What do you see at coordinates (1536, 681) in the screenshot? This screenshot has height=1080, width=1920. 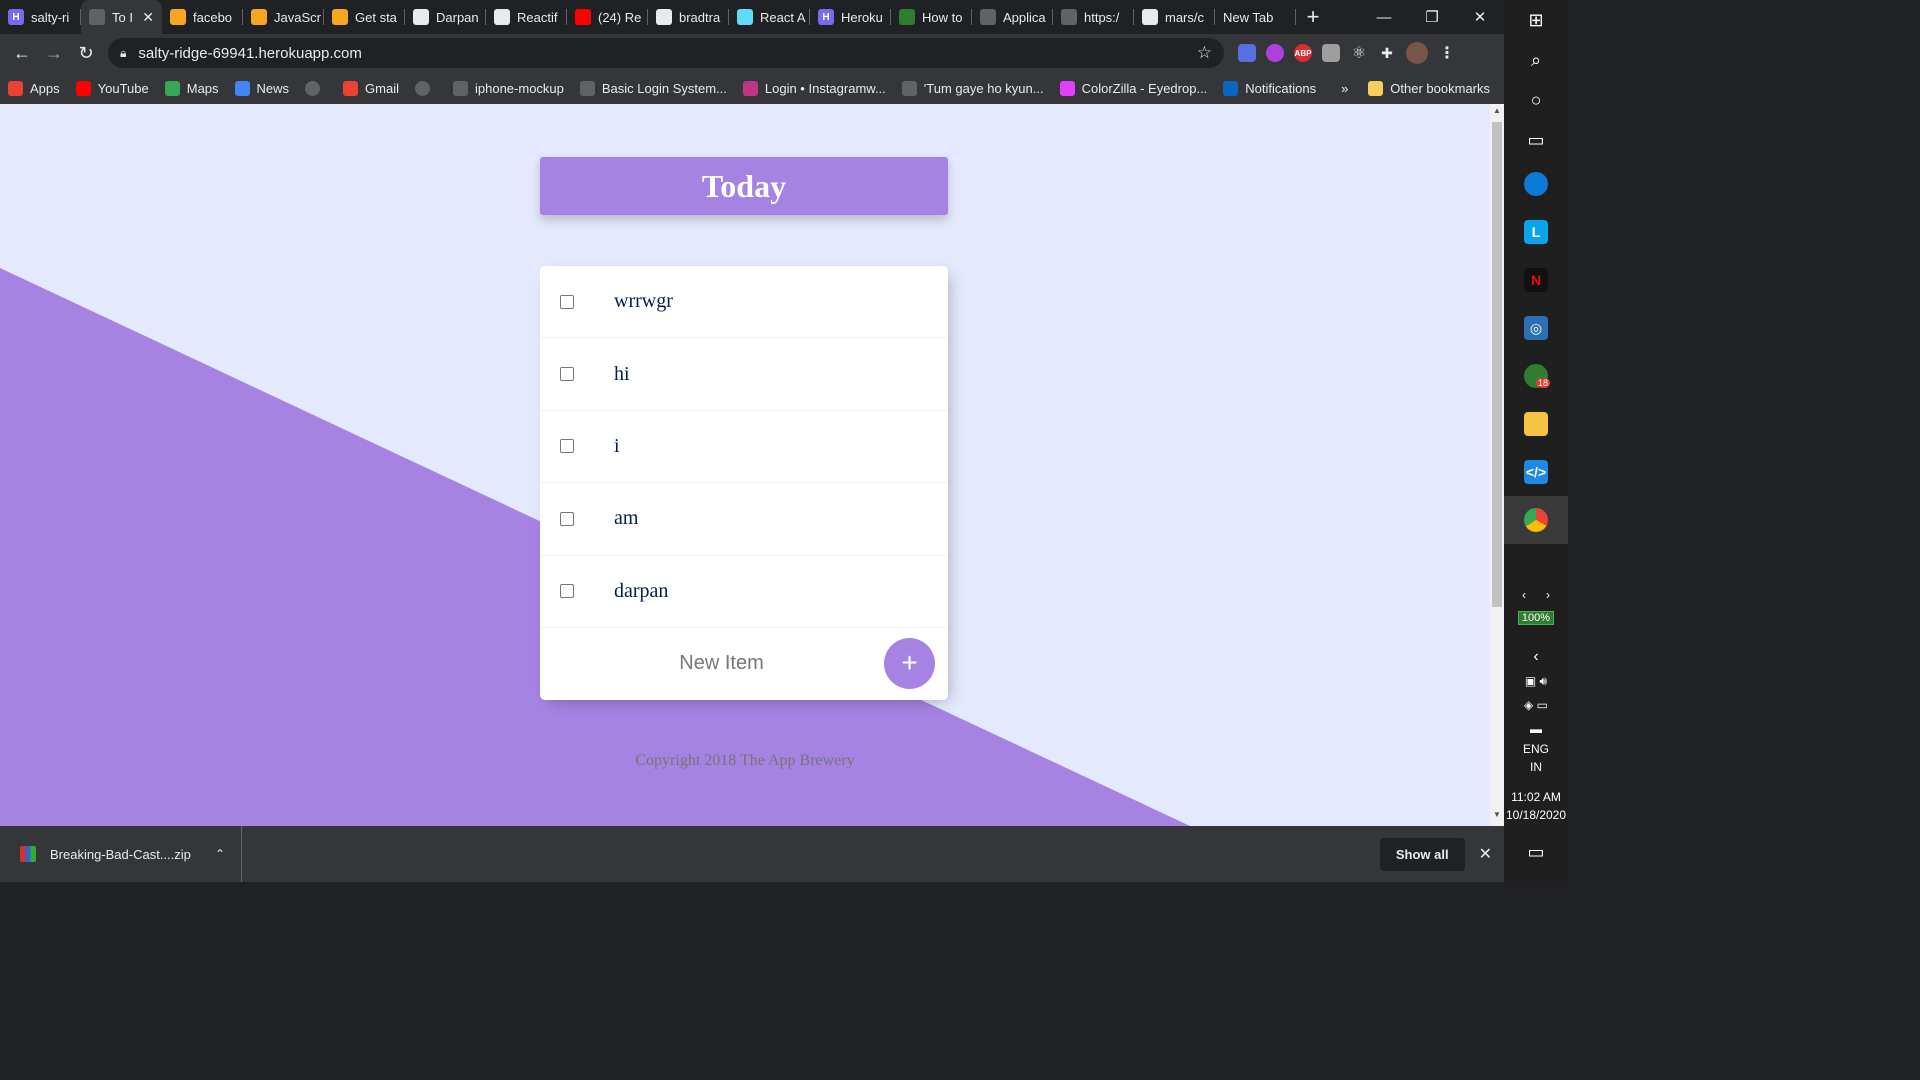 I see `volume-icon: ▣ 🔊︎` at bounding box center [1536, 681].